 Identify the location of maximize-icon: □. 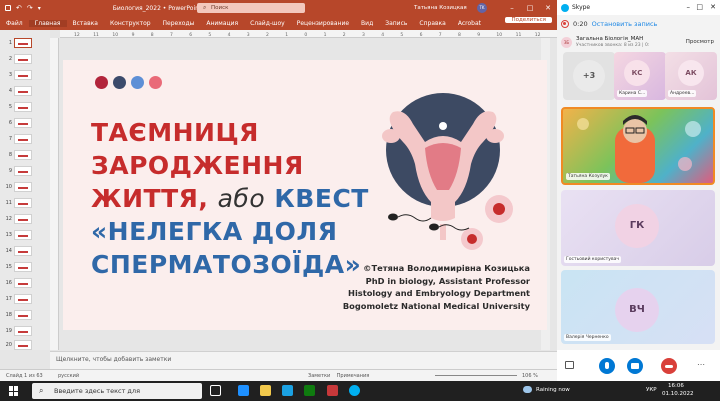
(530, 8).